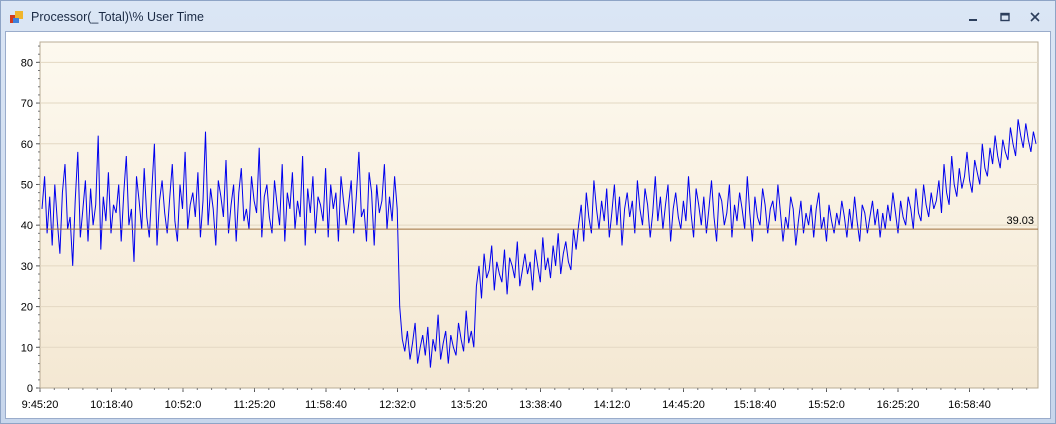 This screenshot has height=424, width=1056. What do you see at coordinates (183, 405) in the screenshot?
I see `x-tick-label: 10:52:0` at bounding box center [183, 405].